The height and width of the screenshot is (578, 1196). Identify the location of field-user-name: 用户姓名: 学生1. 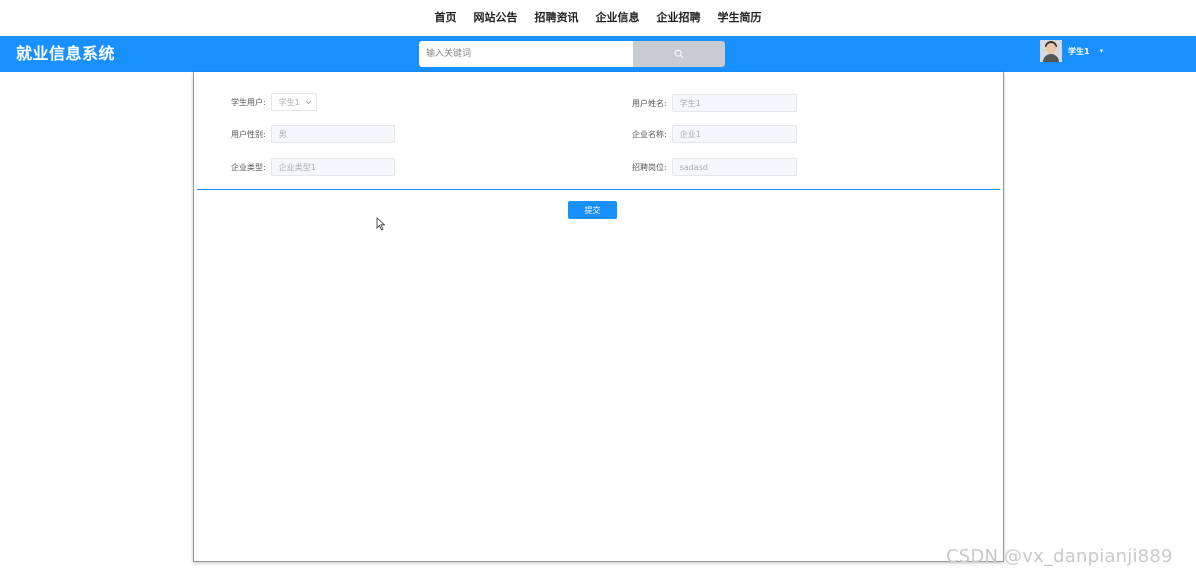
(714, 103).